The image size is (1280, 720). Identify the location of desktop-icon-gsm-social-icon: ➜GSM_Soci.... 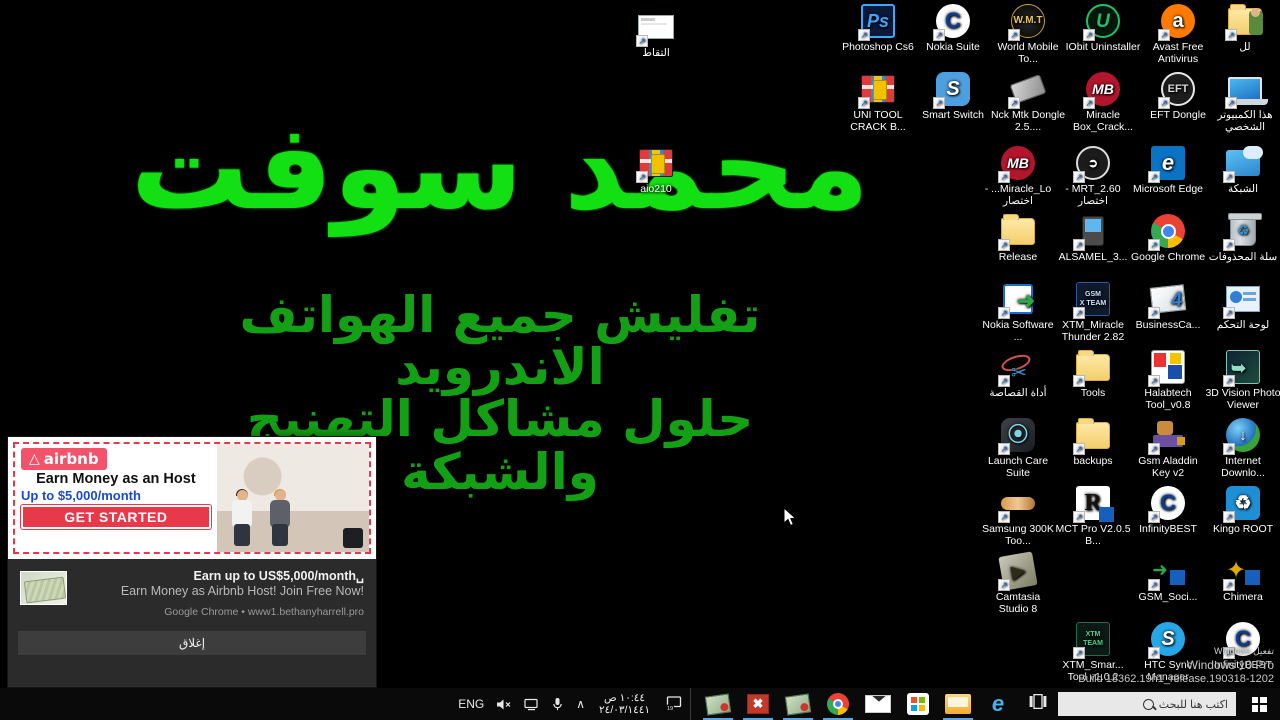
(1168, 578).